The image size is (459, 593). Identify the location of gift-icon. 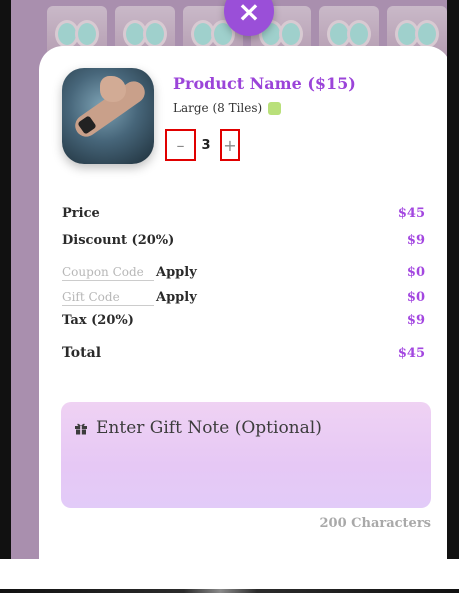
(81, 428).